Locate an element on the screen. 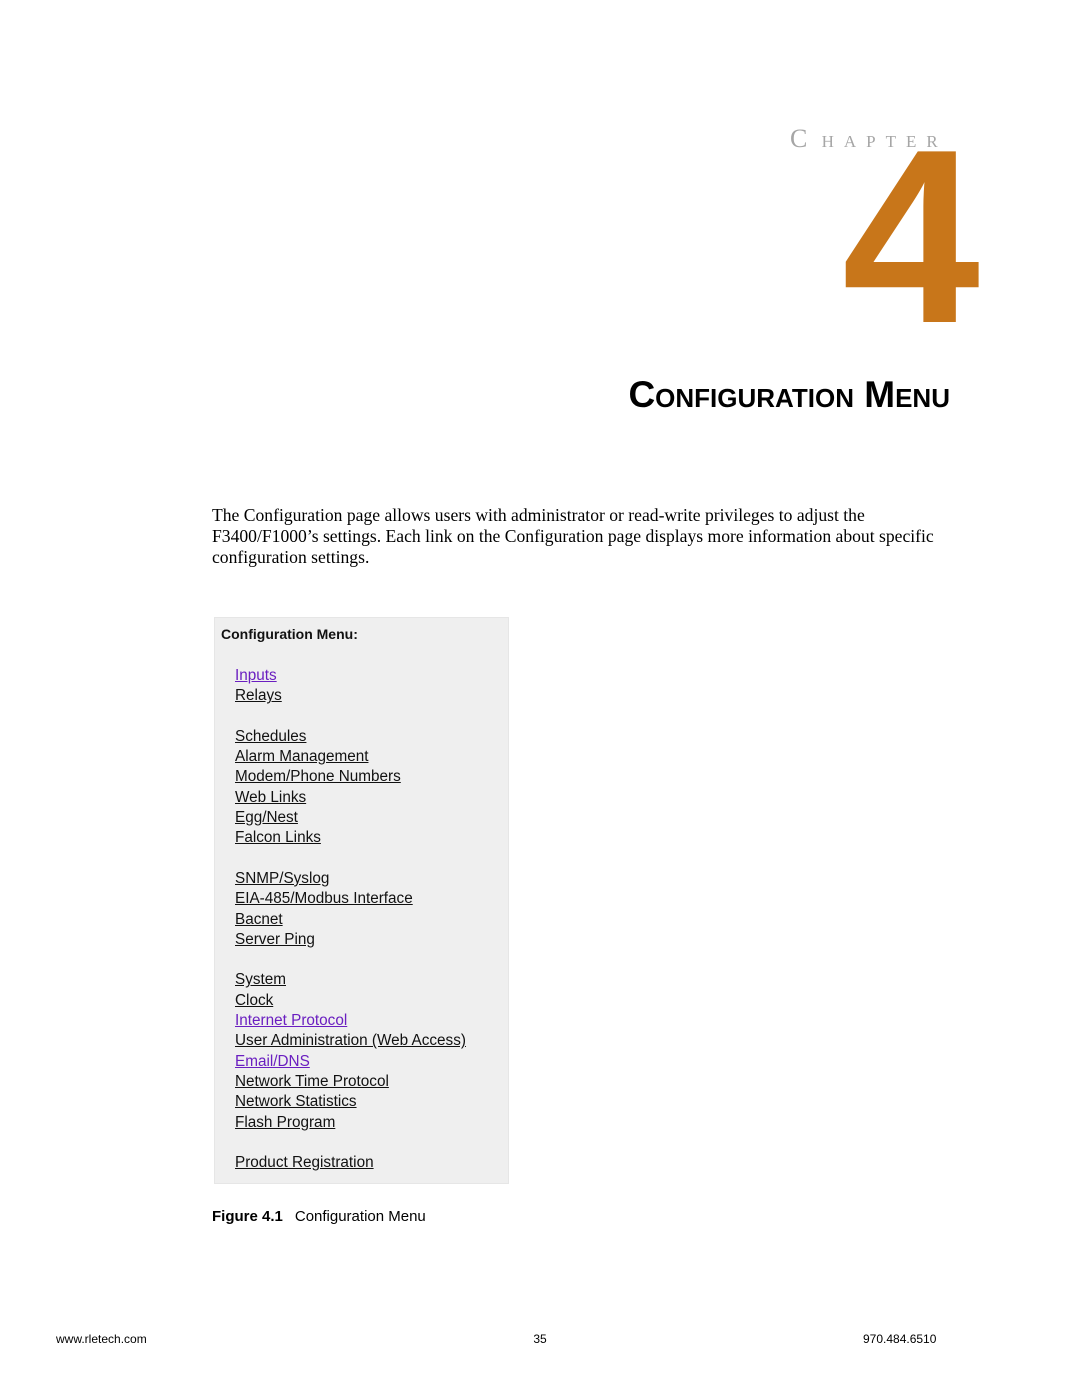 This screenshot has height=1397, width=1080. menu-link-egg-nest: Egg/Nest is located at coordinates (350, 818).